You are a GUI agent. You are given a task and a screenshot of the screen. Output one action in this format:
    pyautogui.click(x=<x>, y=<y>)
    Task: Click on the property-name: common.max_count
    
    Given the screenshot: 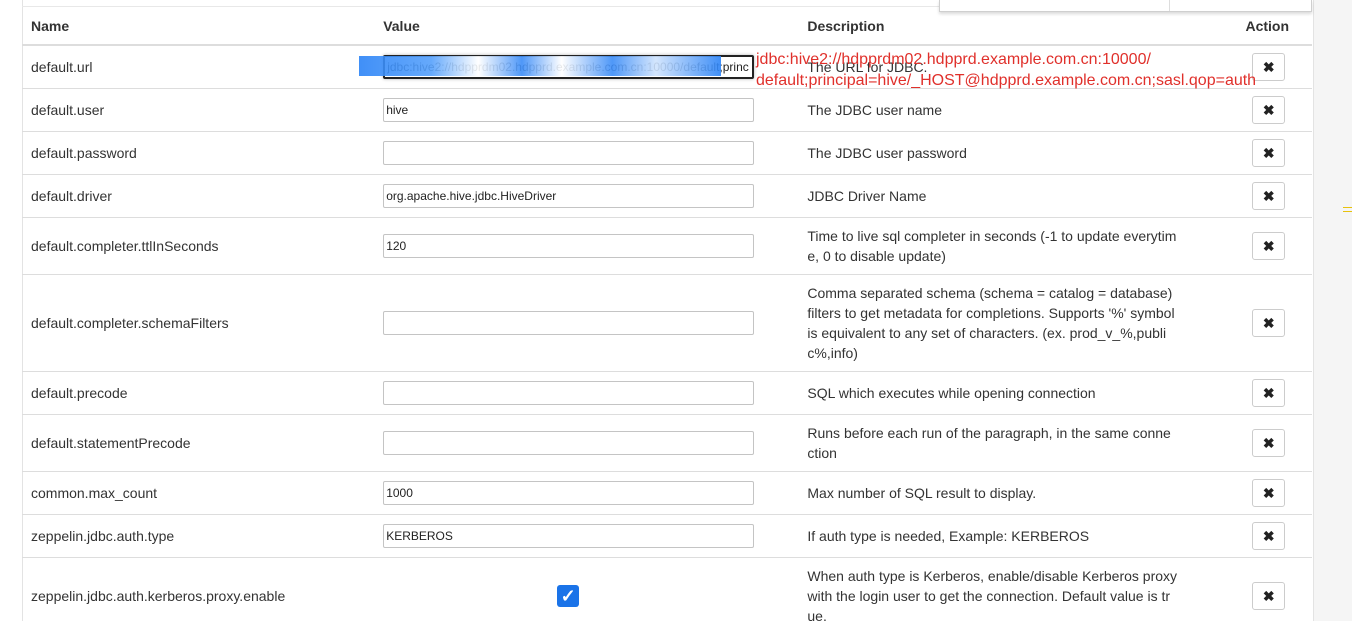 What is the action you would take?
    pyautogui.click(x=198, y=492)
    